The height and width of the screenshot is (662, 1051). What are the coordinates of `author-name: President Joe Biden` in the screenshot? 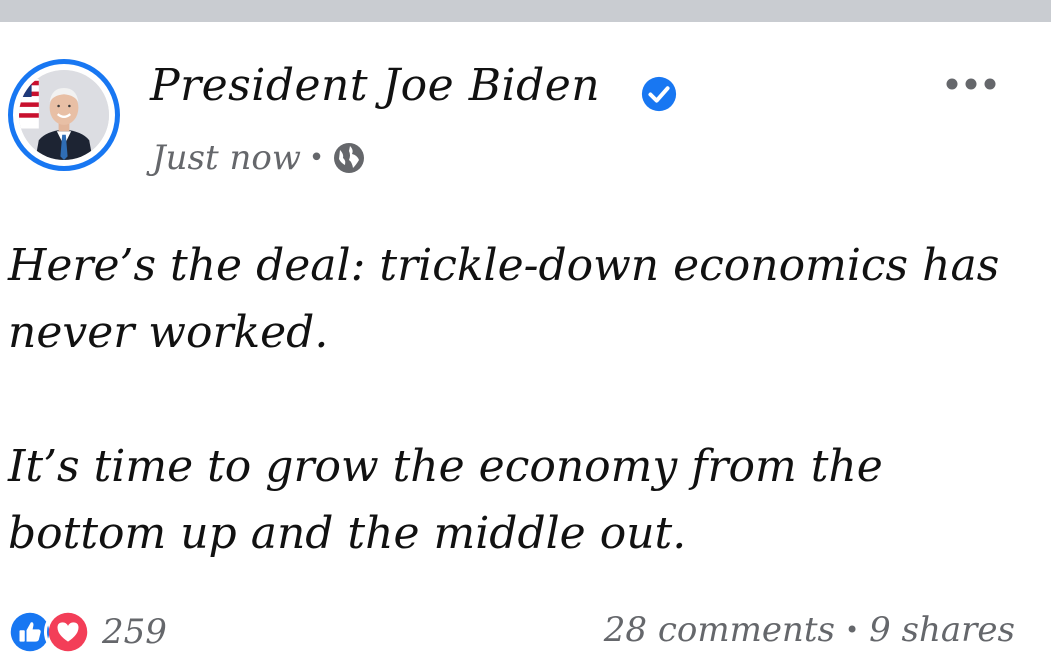 It's located at (375, 85).